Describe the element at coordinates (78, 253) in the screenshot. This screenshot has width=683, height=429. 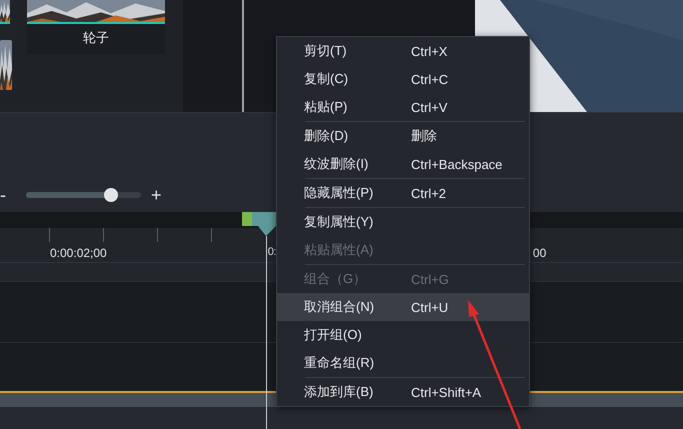
I see `timecode-label: 0:00:02;00` at that location.